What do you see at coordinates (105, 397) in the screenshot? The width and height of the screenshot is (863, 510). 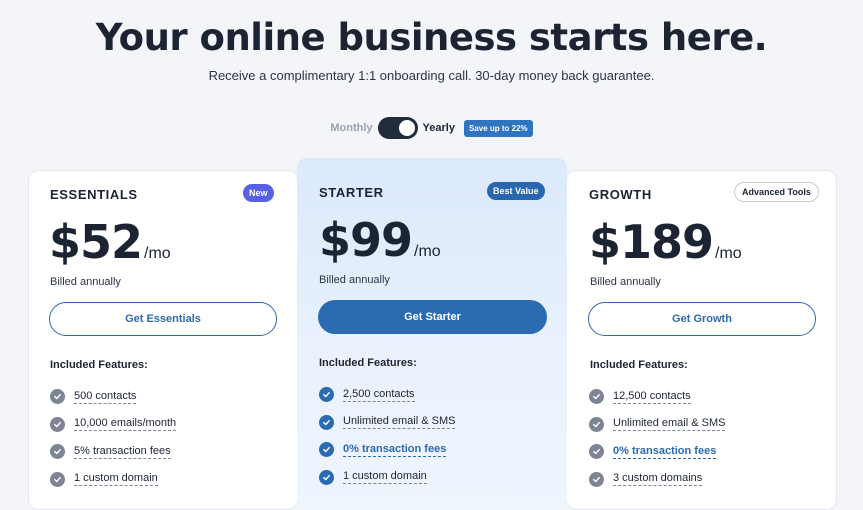 I see `feature-text: 500 contacts` at bounding box center [105, 397].